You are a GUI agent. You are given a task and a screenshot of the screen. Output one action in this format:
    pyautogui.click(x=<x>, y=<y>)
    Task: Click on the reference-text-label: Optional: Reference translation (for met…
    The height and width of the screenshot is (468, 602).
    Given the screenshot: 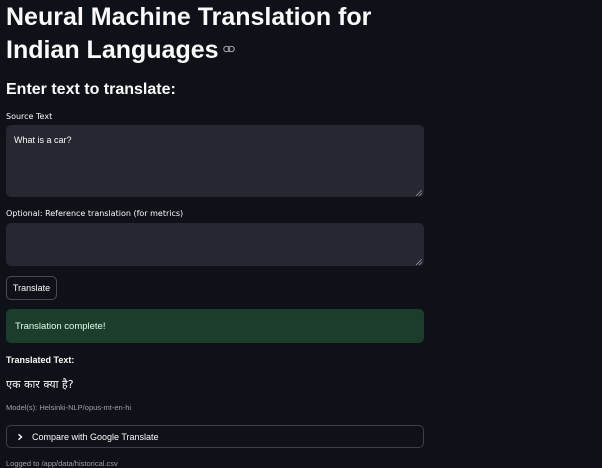 What is the action you would take?
    pyautogui.click(x=95, y=213)
    